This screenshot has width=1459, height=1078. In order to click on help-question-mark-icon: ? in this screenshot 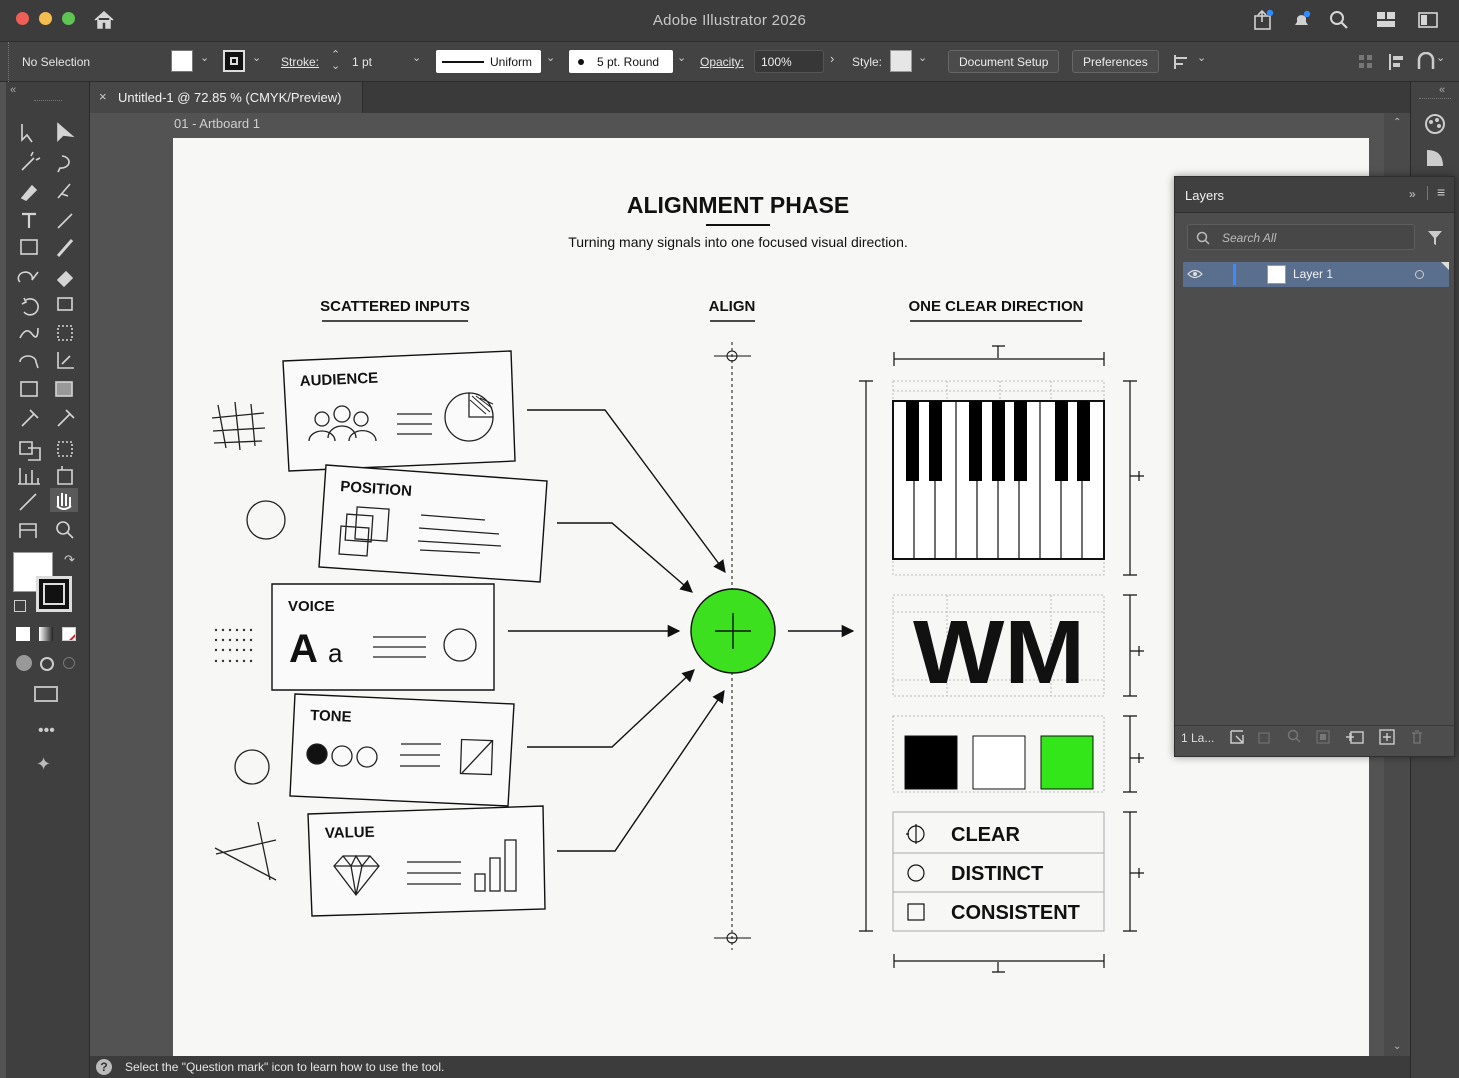, I will do `click(104, 1067)`.